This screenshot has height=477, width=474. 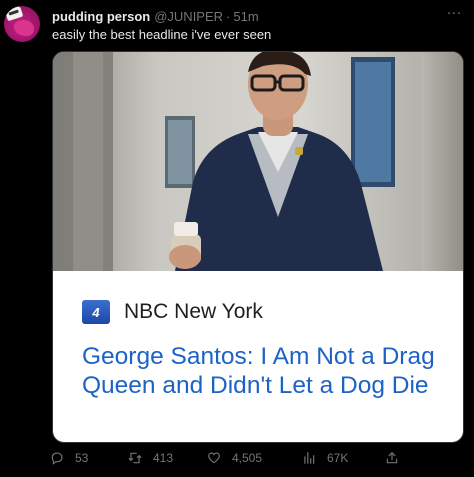 I want to click on more-horizontal-icon: ···, so click(x=454, y=13).